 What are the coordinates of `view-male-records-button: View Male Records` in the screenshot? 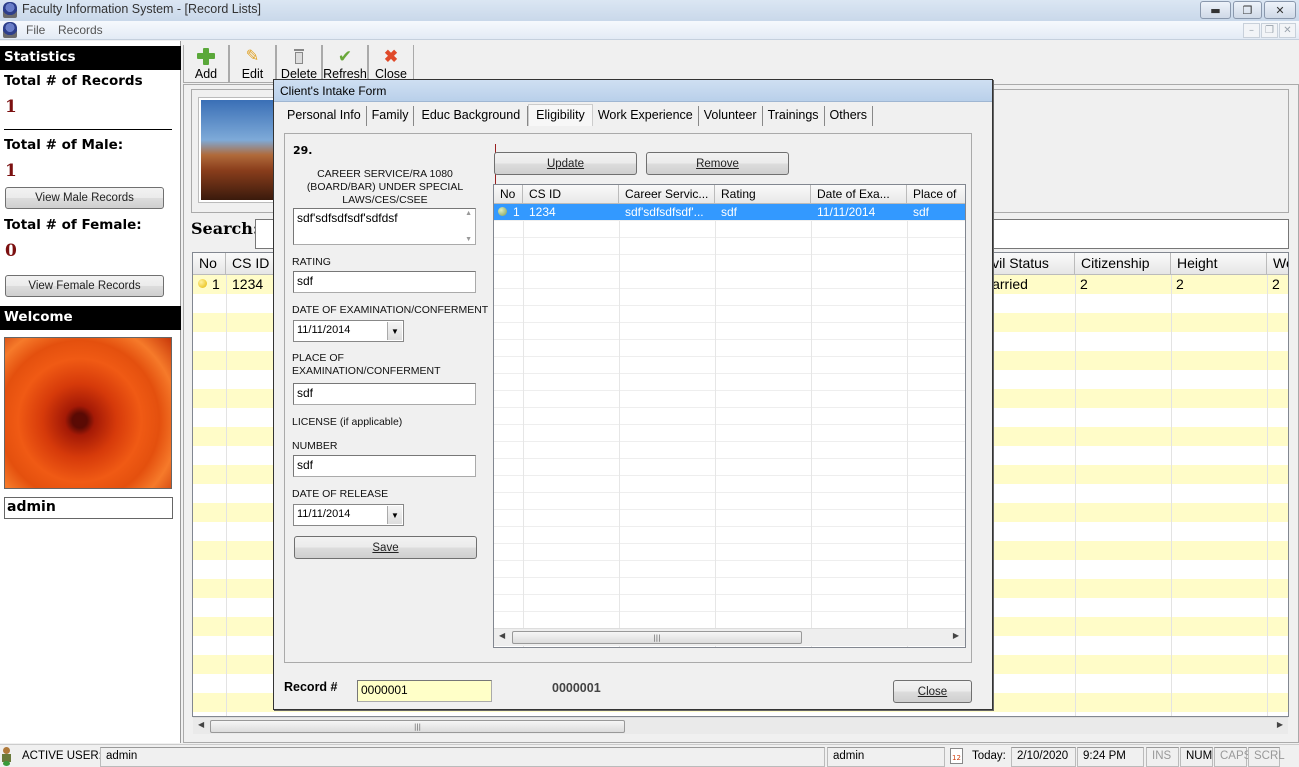 It's located at (84, 198).